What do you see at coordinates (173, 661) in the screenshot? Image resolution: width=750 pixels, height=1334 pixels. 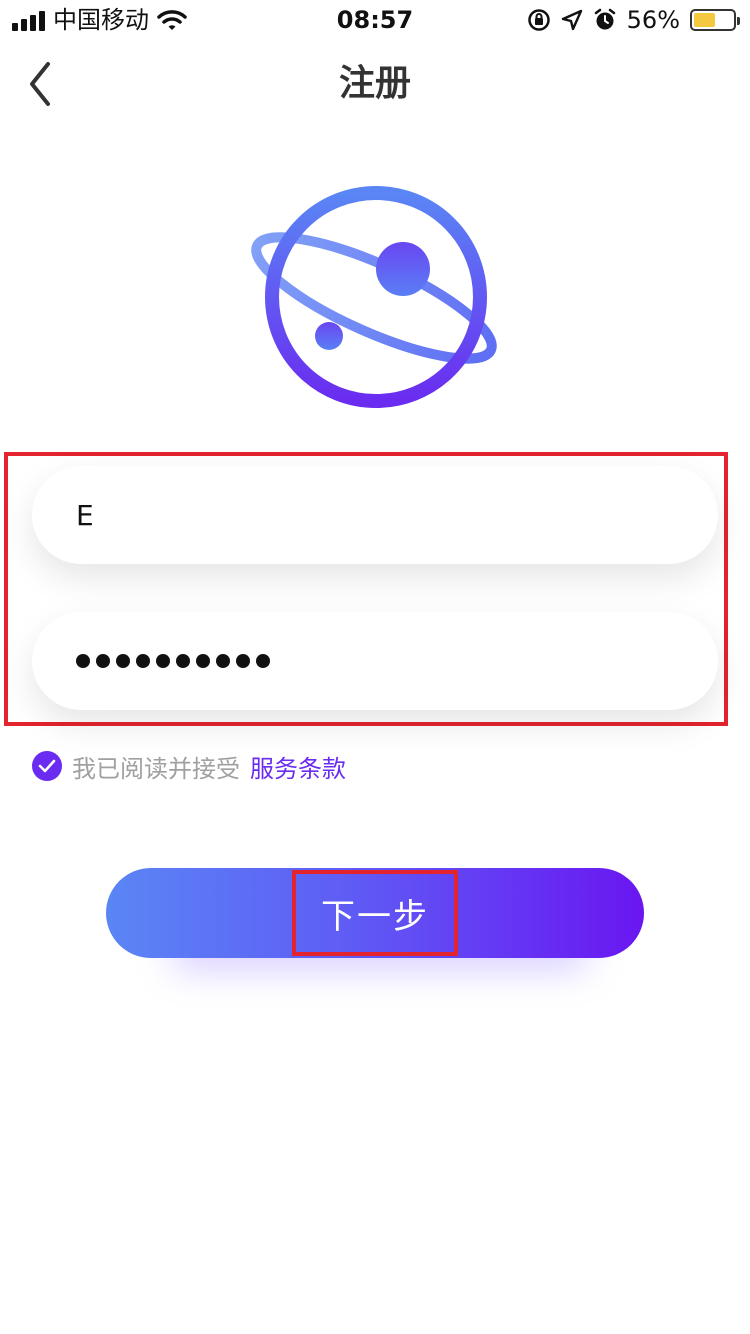 I see `password-mask` at bounding box center [173, 661].